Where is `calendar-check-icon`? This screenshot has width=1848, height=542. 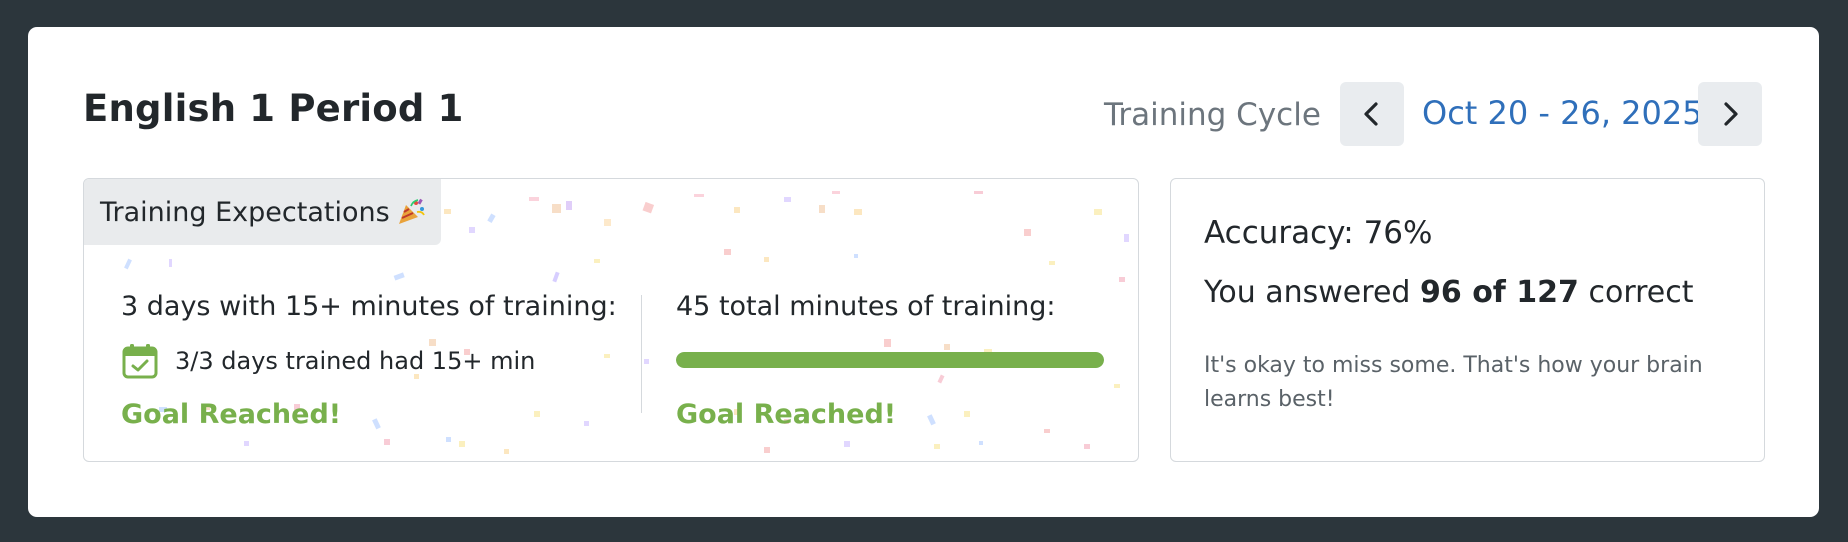 calendar-check-icon is located at coordinates (140, 361).